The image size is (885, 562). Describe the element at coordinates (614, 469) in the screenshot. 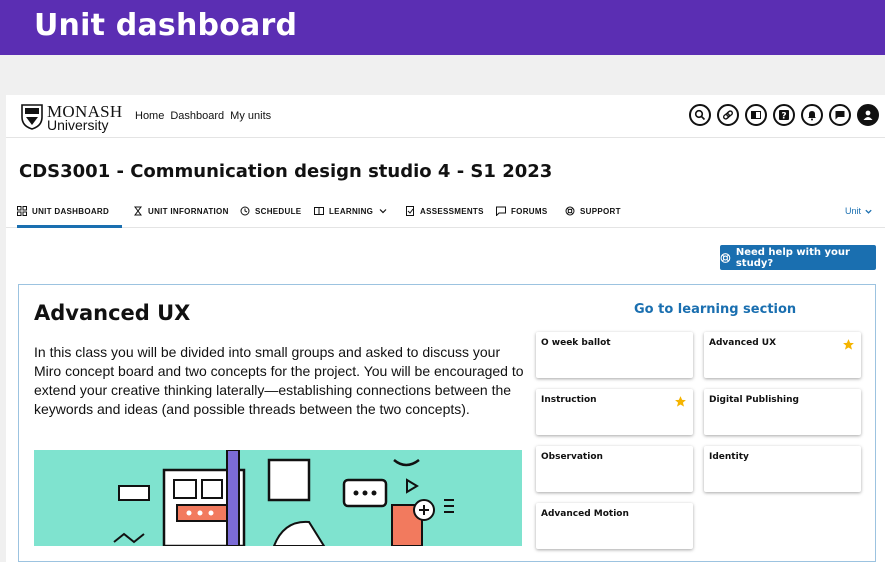

I see `learning-tile-observation: Observation` at that location.